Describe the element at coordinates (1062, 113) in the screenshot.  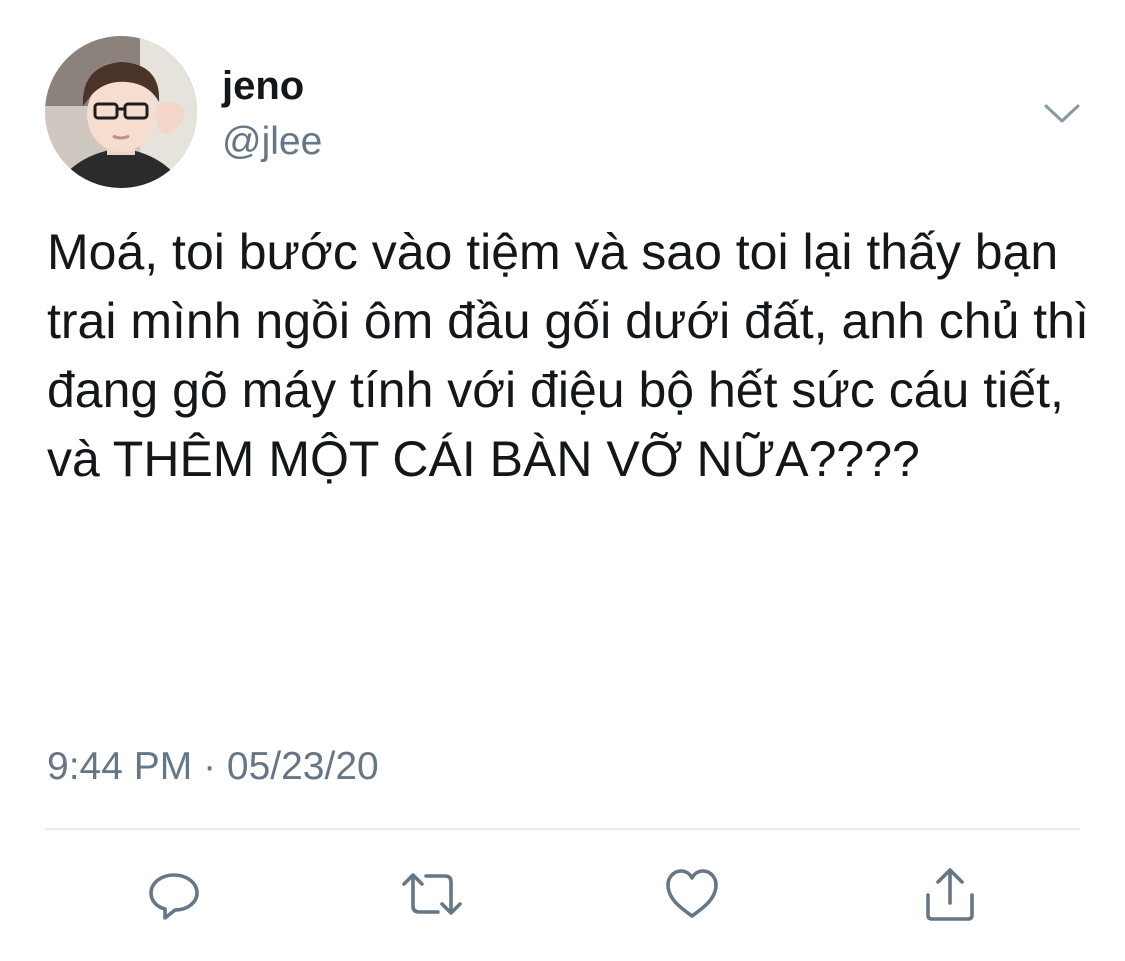
I see `chevron-down-icon` at that location.